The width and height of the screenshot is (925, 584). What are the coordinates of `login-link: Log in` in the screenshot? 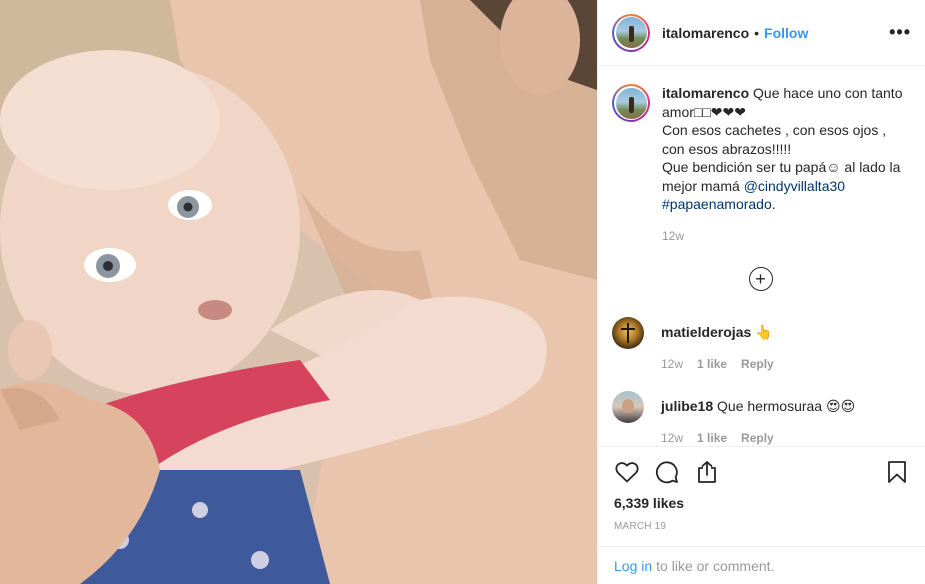 It's located at (633, 566).